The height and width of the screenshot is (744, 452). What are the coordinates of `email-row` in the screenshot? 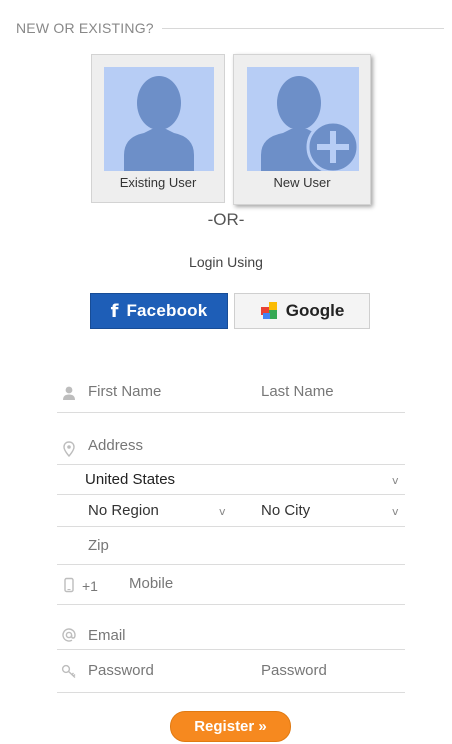 It's located at (231, 627).